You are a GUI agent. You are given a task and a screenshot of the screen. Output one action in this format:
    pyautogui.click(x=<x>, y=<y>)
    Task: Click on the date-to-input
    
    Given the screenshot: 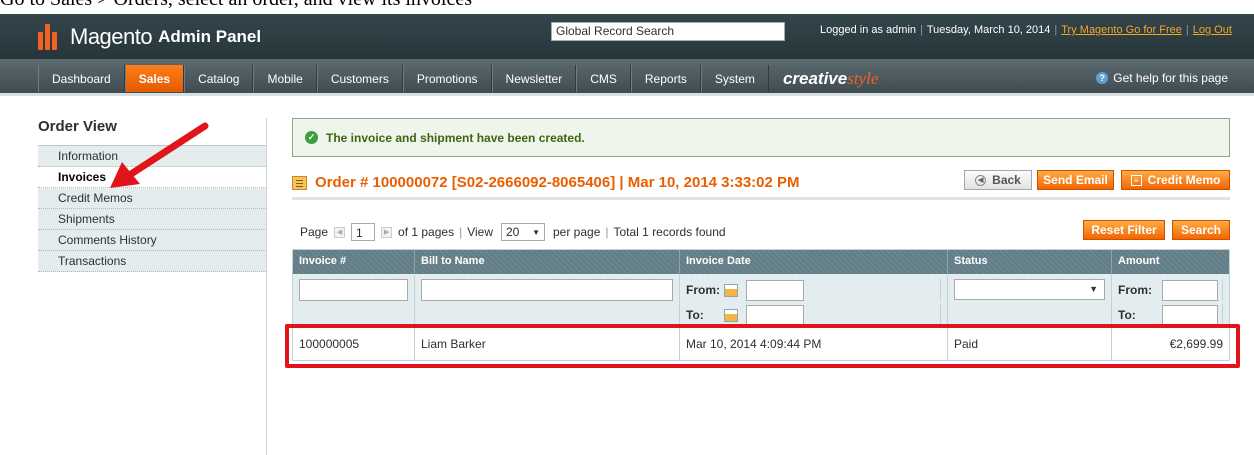 What is the action you would take?
    pyautogui.click(x=775, y=315)
    